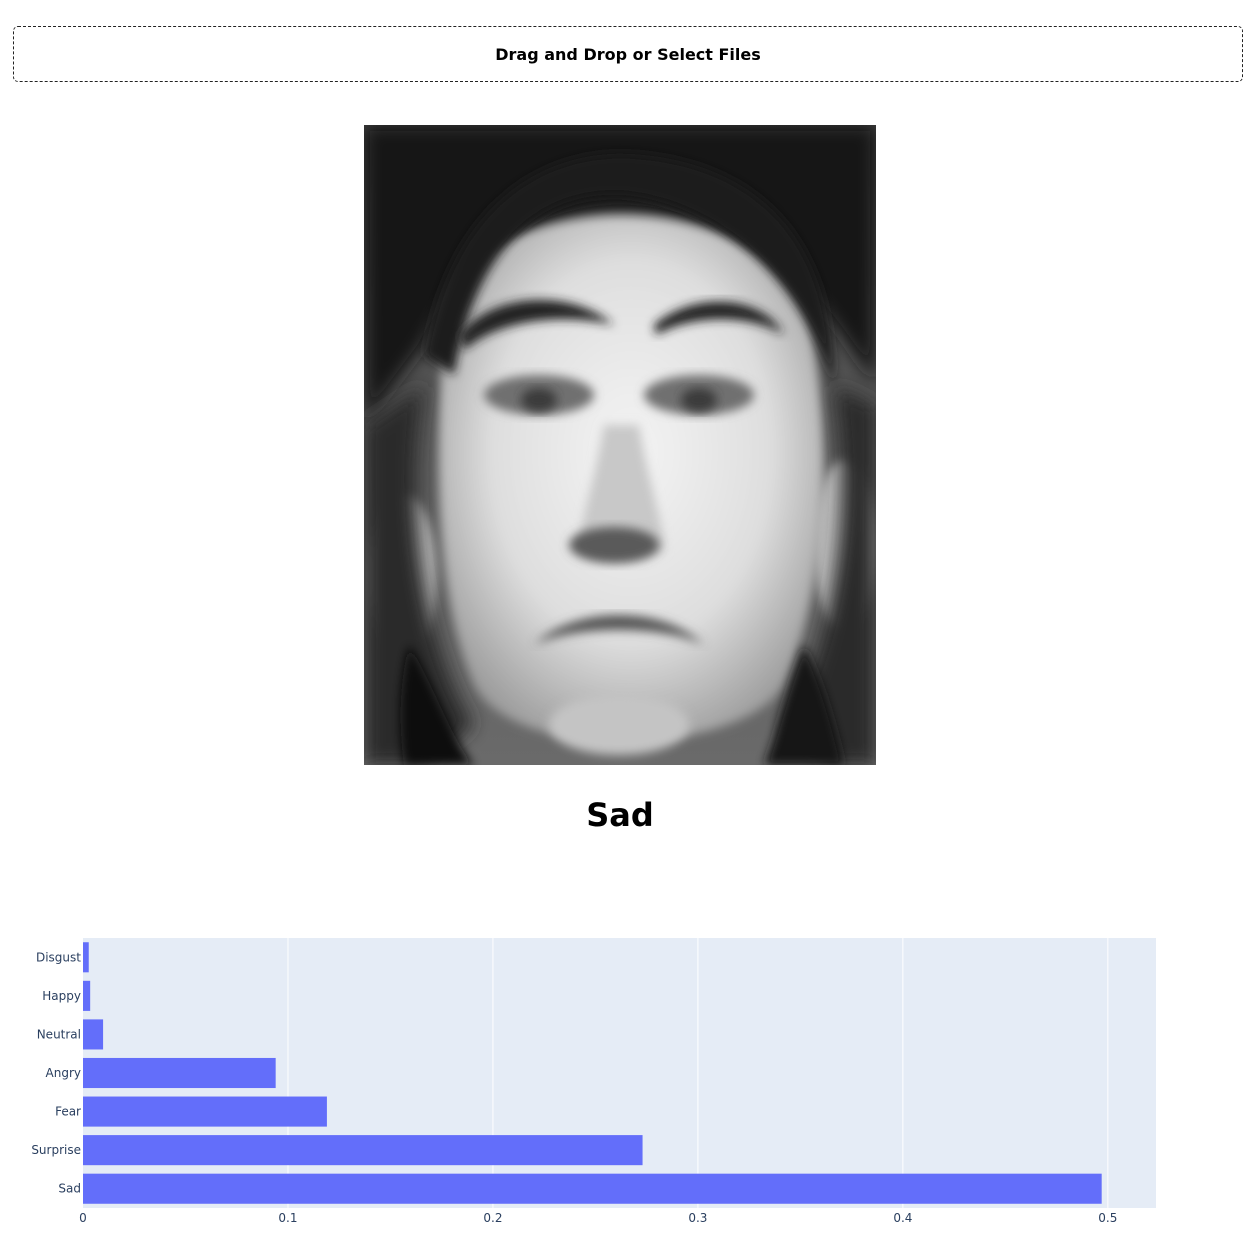 This screenshot has height=1236, width=1258. What do you see at coordinates (902, 1218) in the screenshot?
I see `x-tick-label: 0.4` at bounding box center [902, 1218].